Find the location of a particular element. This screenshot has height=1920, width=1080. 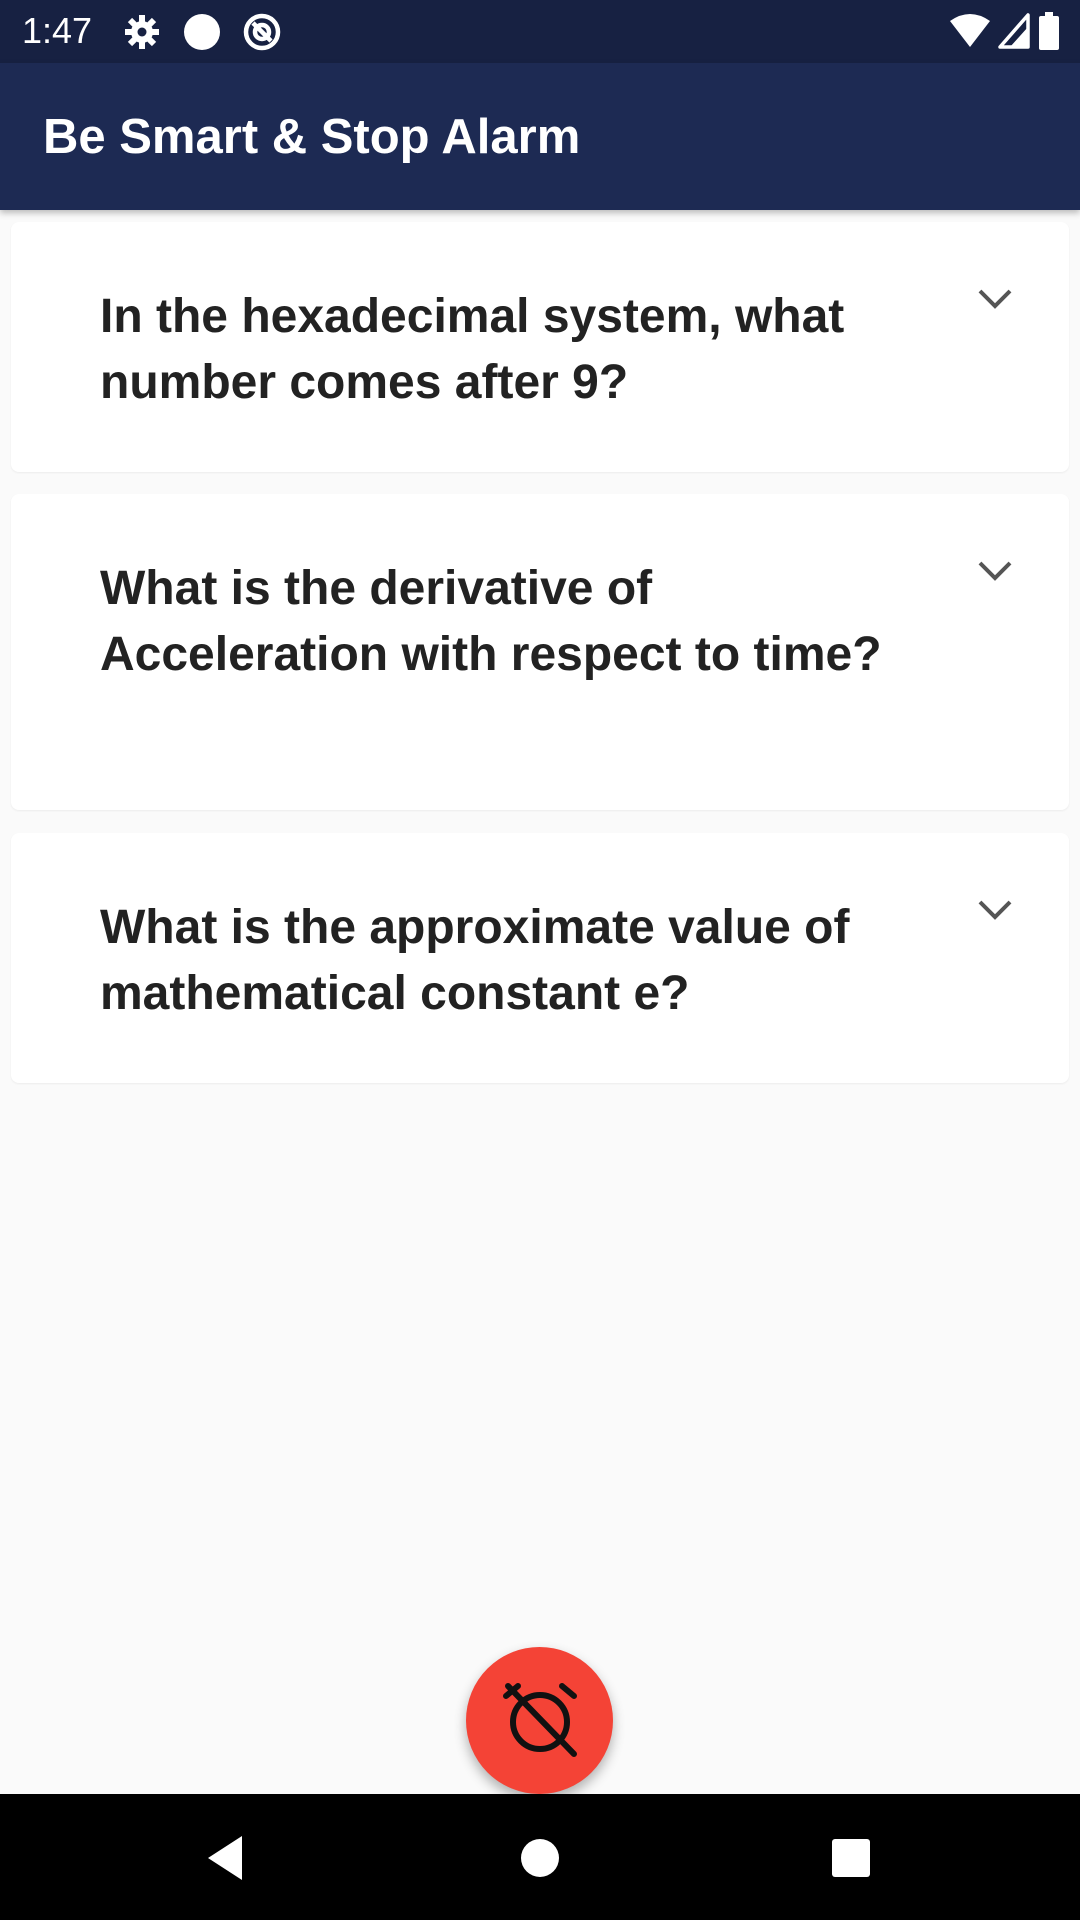

back-icon is located at coordinates (228, 1858).